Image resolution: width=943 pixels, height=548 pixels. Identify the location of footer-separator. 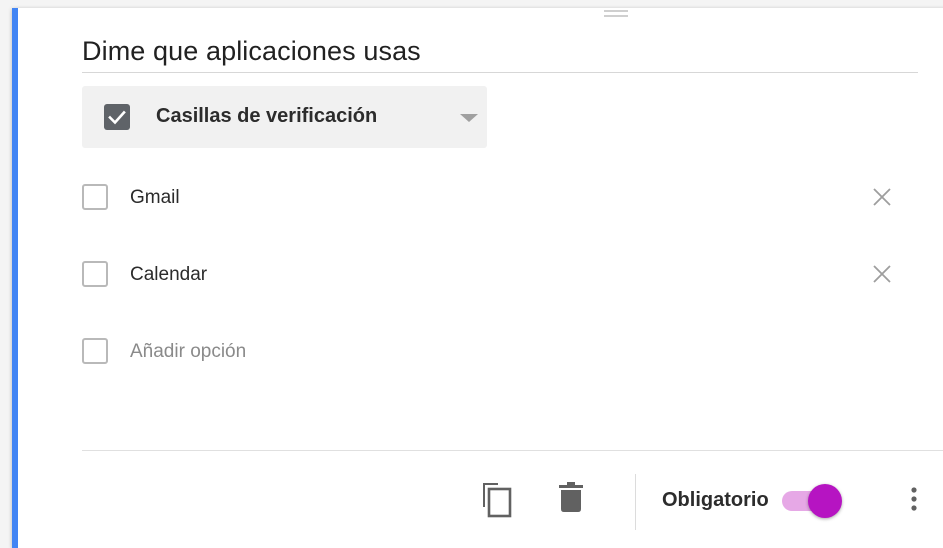
(635, 502).